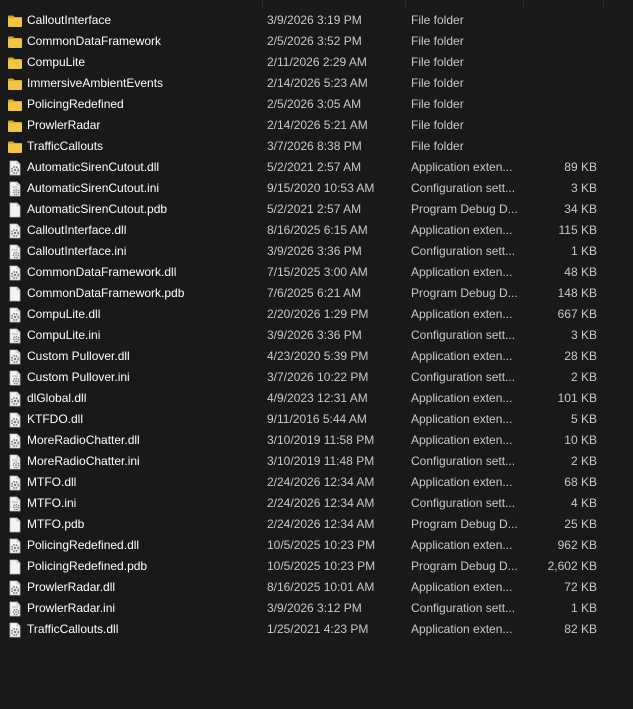  Describe the element at coordinates (143, 524) in the screenshot. I see `file-name: MTFO.pdb` at that location.